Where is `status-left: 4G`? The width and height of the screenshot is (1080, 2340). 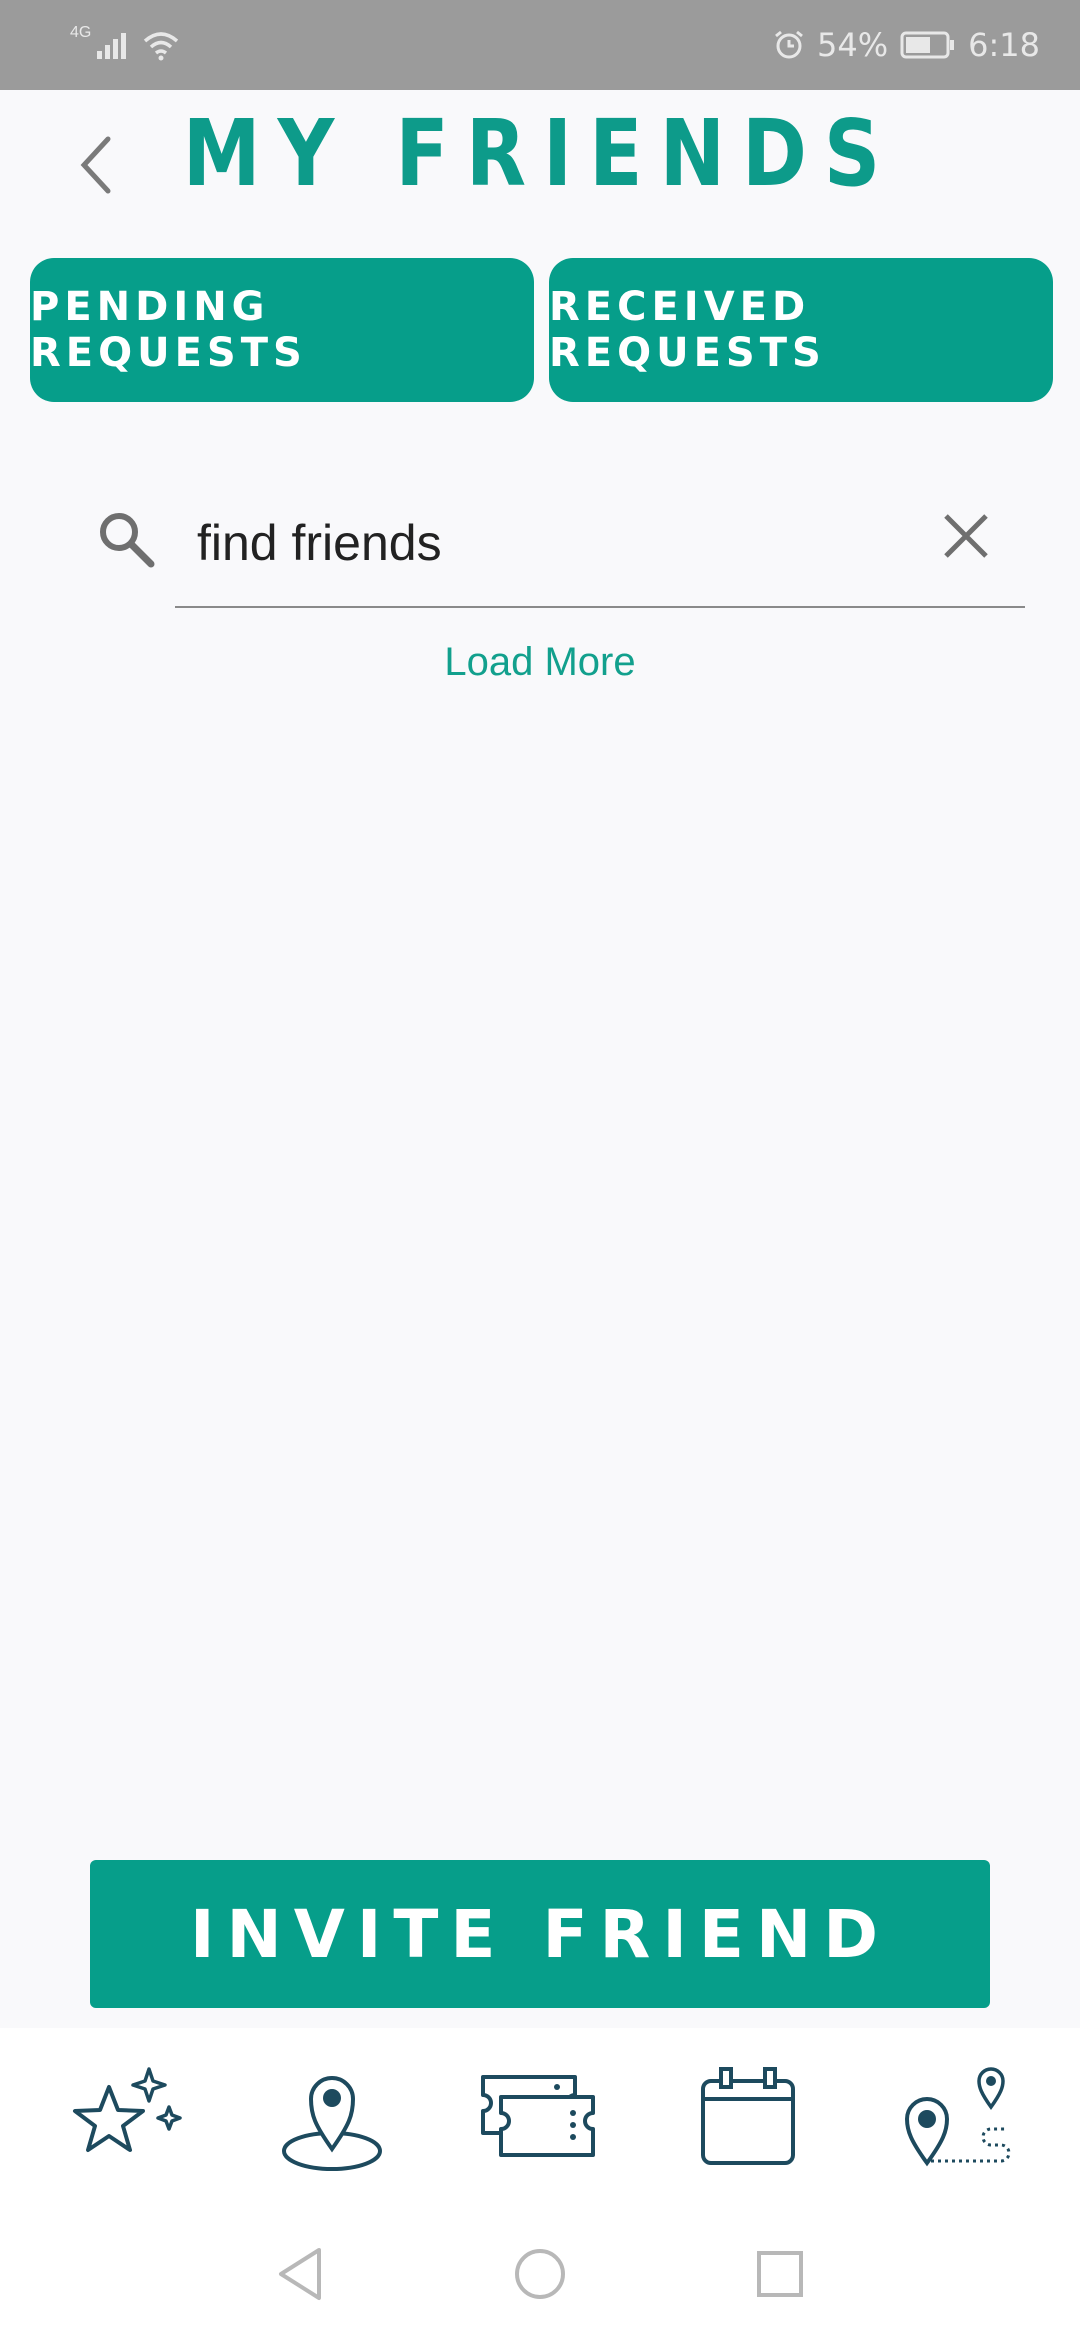 status-left: 4G is located at coordinates (125, 42).